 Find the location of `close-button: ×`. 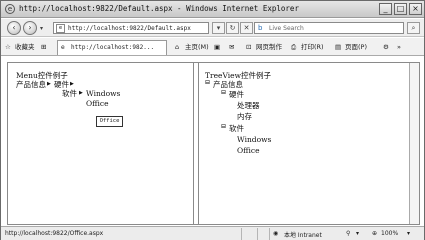

close-button: × is located at coordinates (415, 9).